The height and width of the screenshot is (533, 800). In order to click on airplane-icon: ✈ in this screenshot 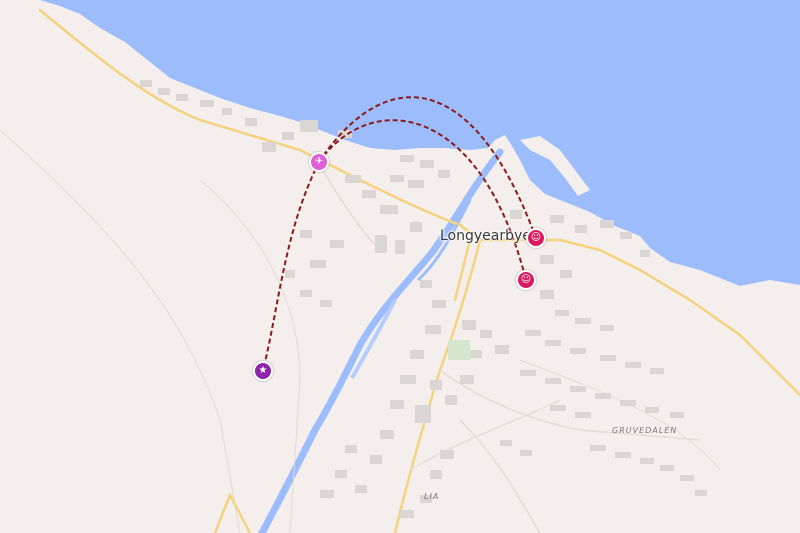, I will do `click(319, 161)`.